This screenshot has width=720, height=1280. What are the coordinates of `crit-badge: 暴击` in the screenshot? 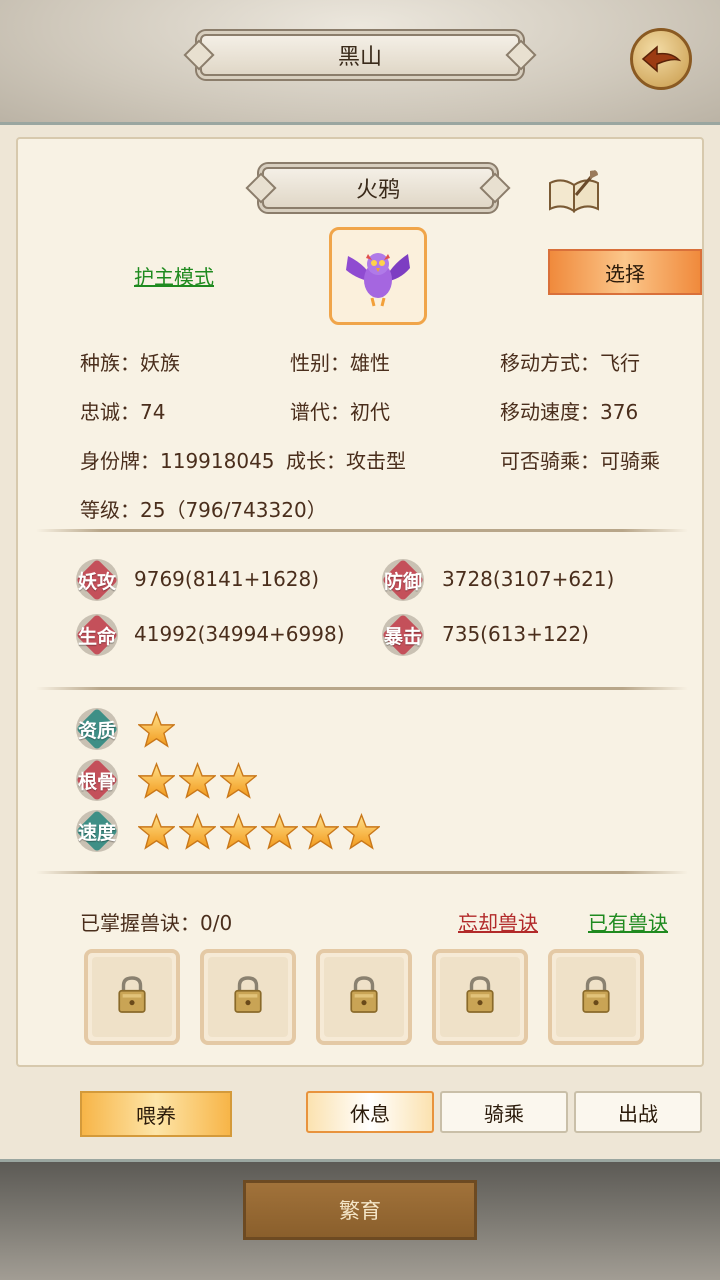 It's located at (403, 635).